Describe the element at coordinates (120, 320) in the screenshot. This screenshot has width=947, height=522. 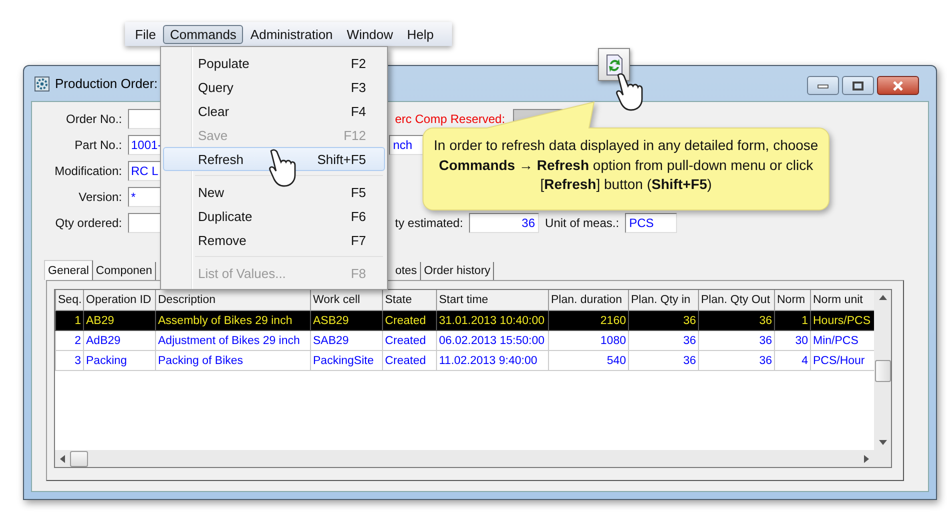
I see `table-cell: AB29` at that location.